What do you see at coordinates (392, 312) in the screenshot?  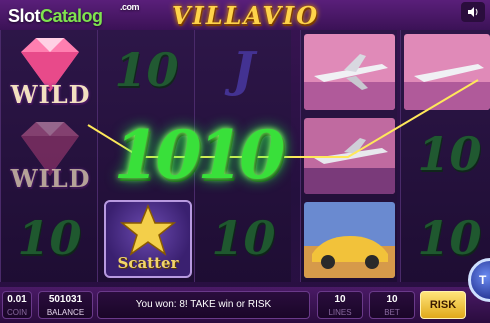 I see `bet-label: BET` at bounding box center [392, 312].